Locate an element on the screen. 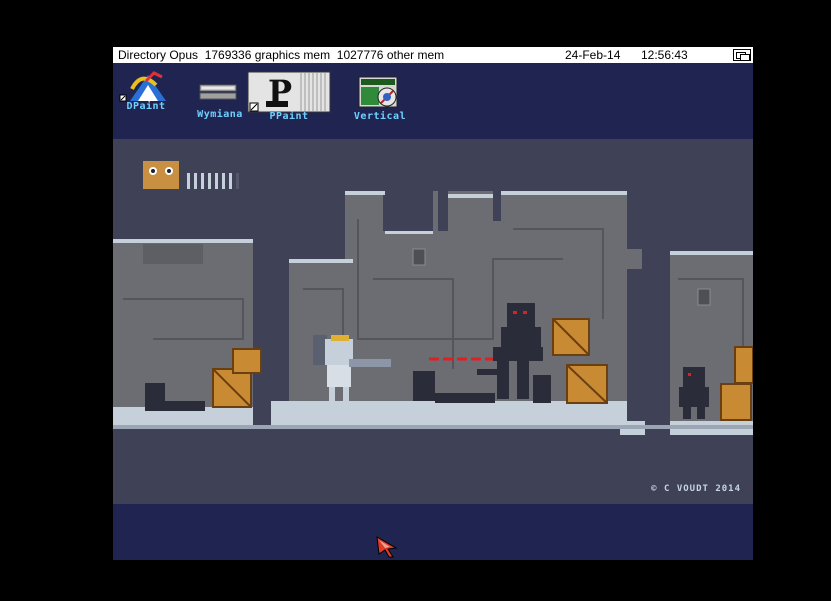  vertical-icon is located at coordinates (378, 92).